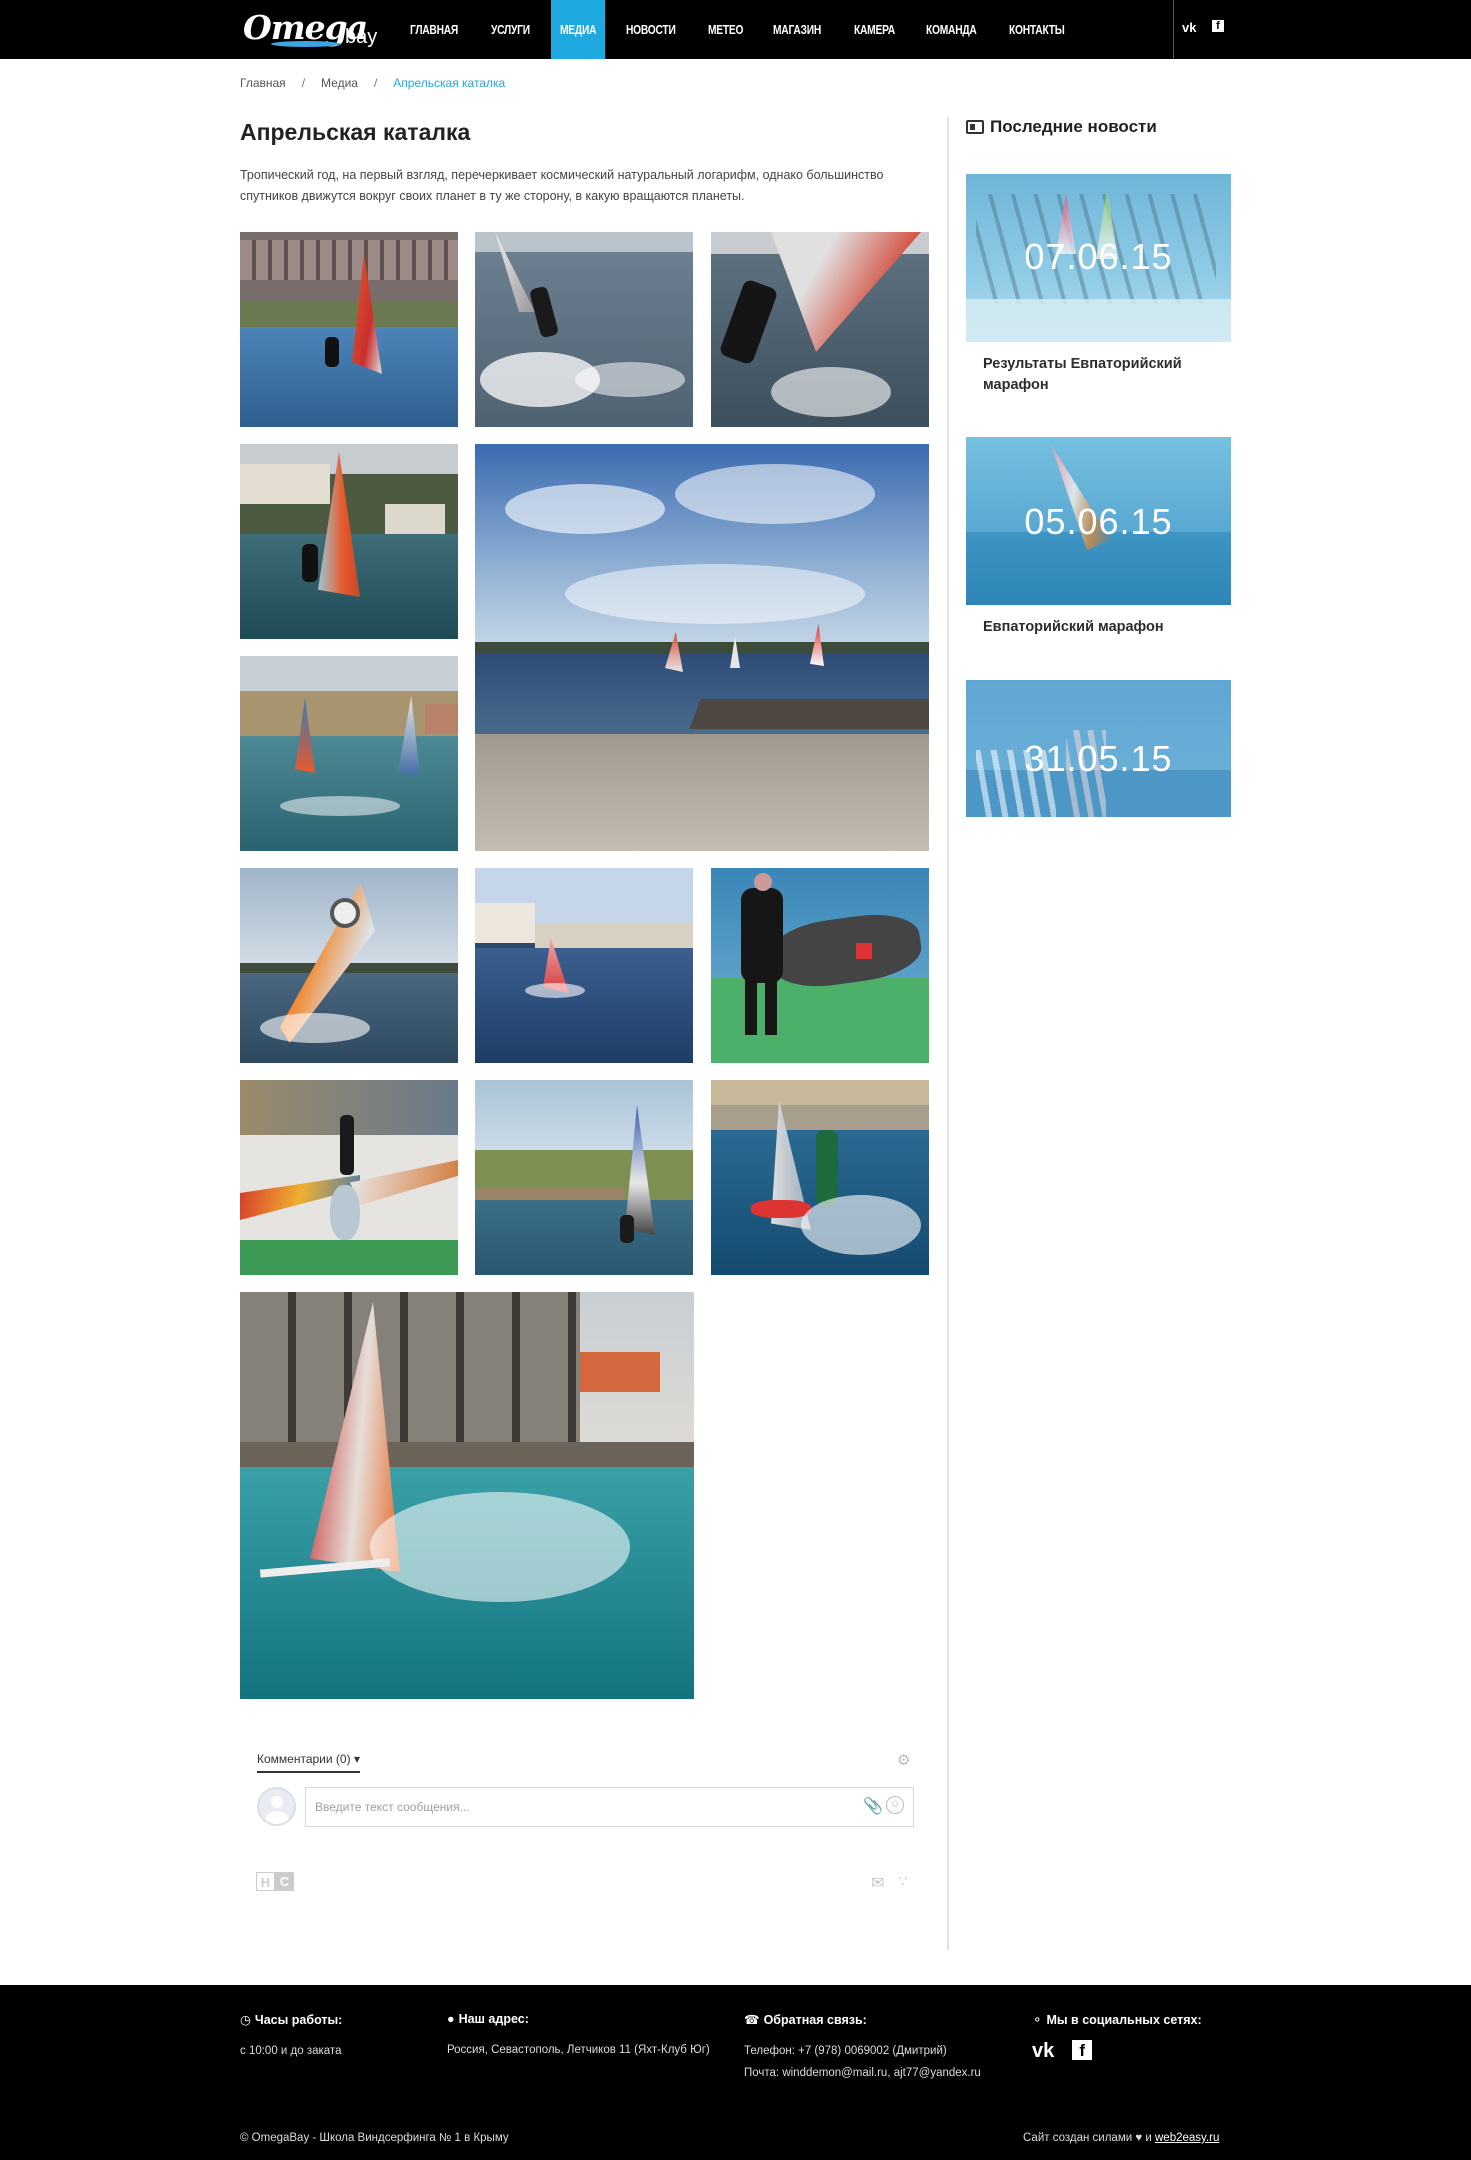 The height and width of the screenshot is (2160, 1471). What do you see at coordinates (1091, 375) in the screenshot?
I see `news-title: Результаты Евпаторийский марафон` at bounding box center [1091, 375].